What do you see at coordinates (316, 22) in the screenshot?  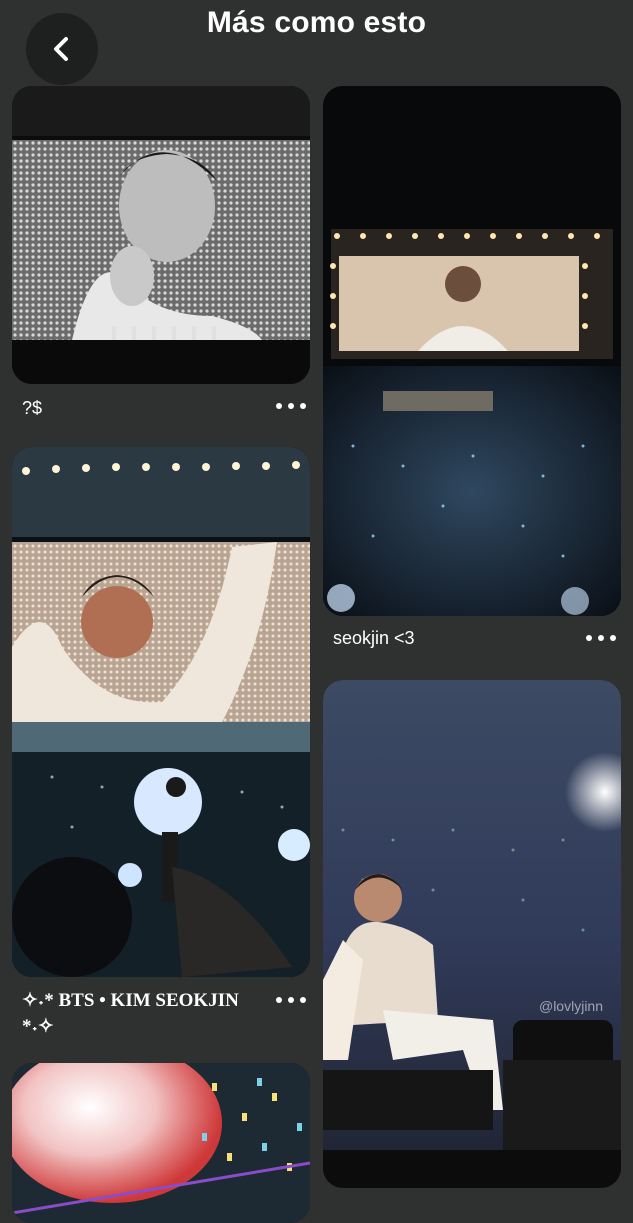 I see `page-title: Más como esto` at bounding box center [316, 22].